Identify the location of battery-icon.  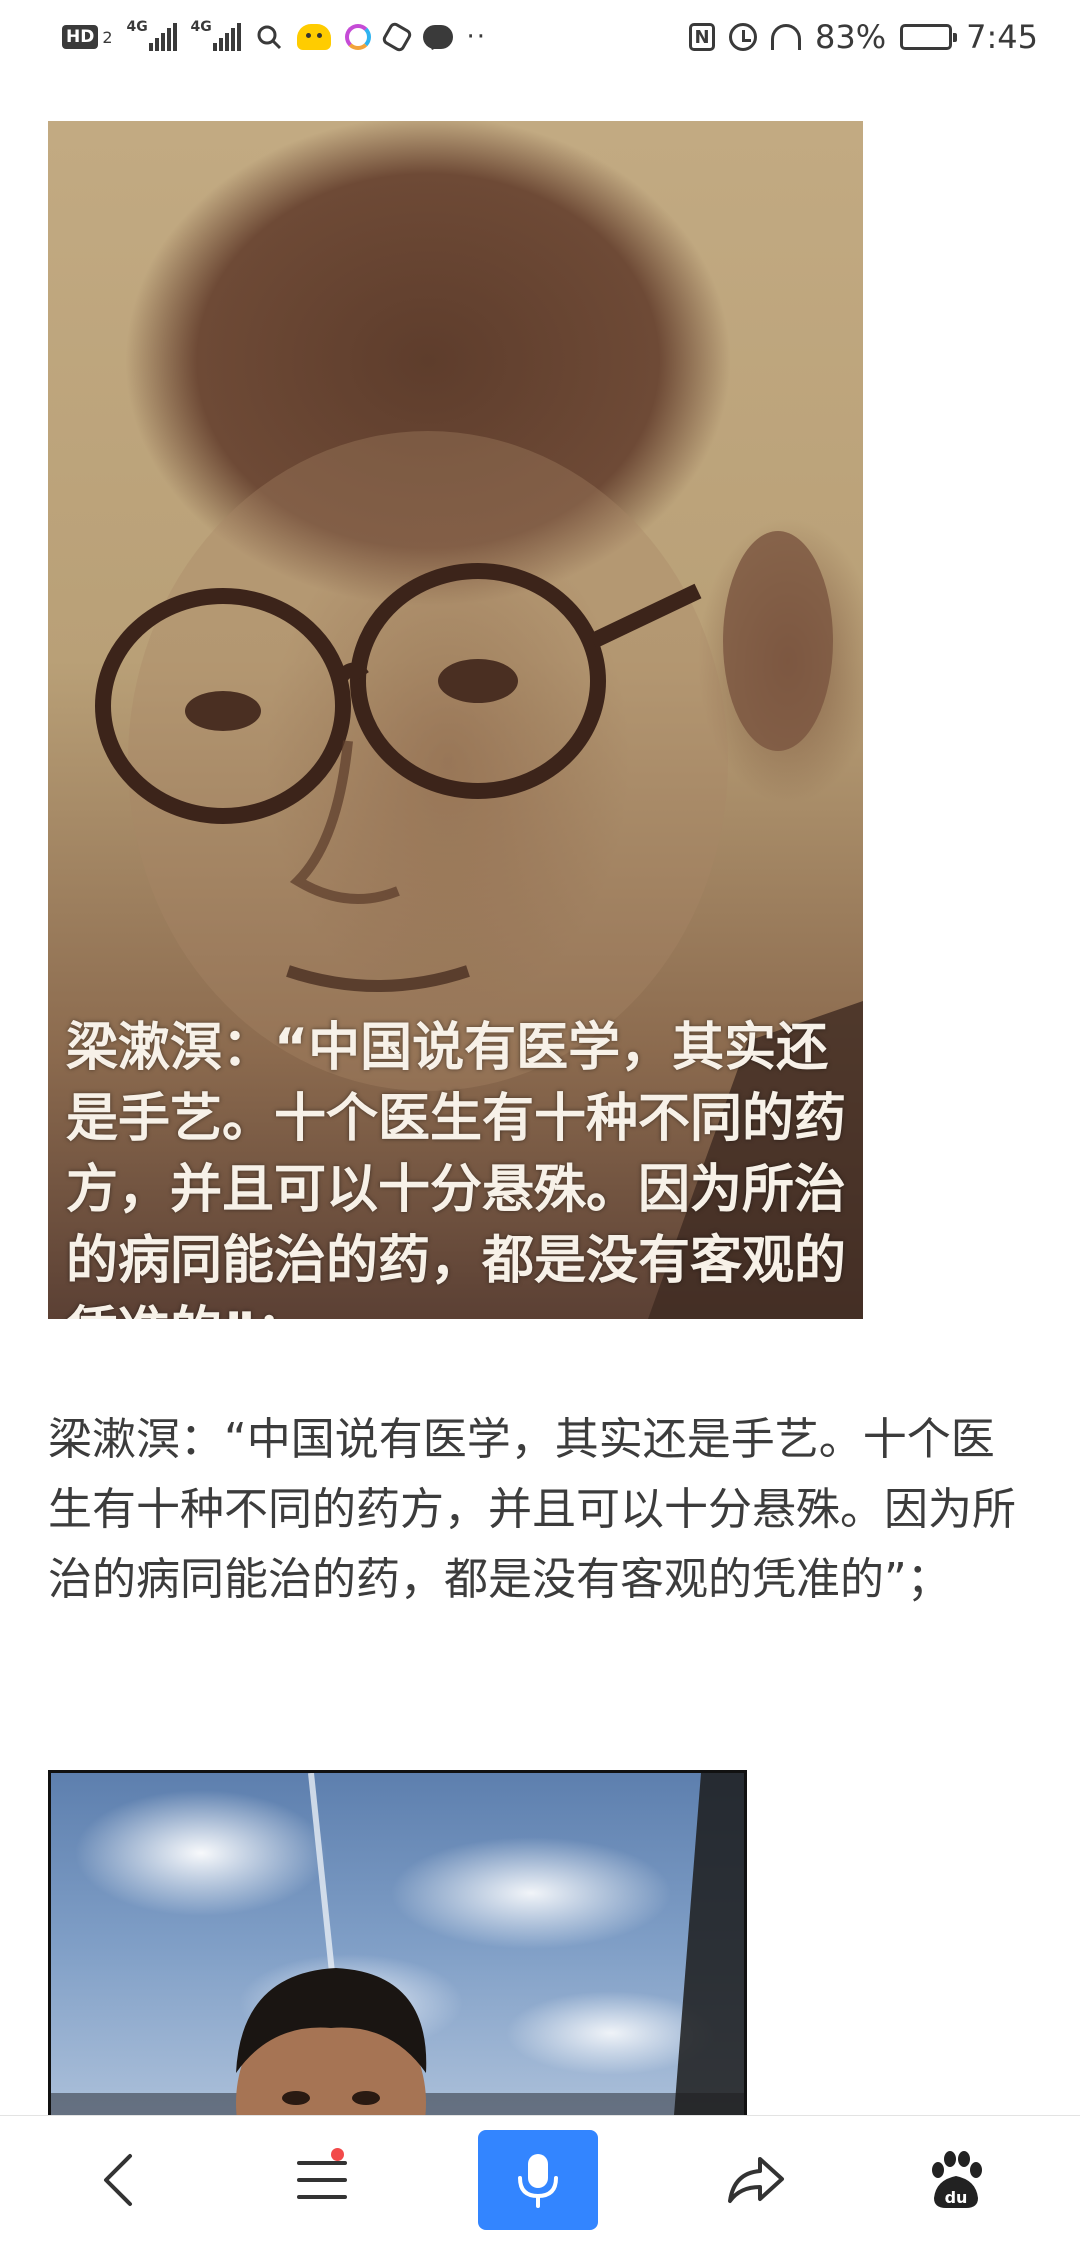
(929, 37).